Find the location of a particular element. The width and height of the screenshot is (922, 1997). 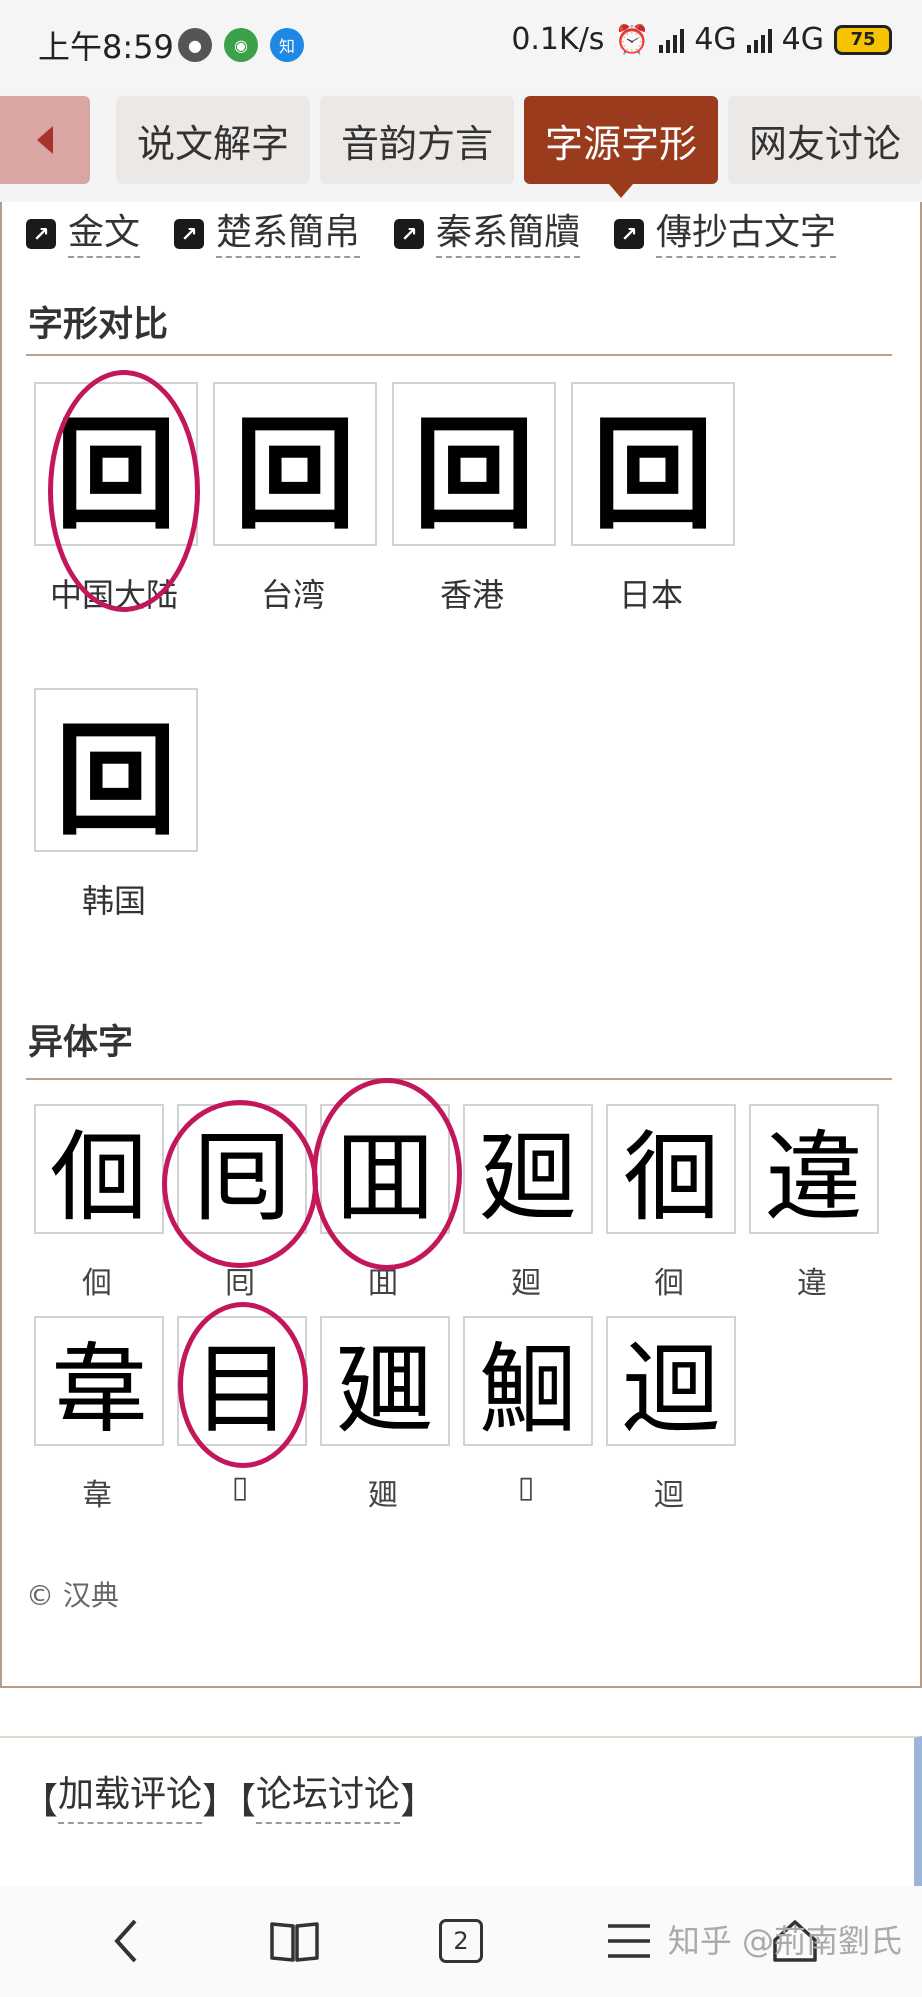

ext-link-qinxi: ↗ 秦系簡牘 is located at coordinates (487, 234).